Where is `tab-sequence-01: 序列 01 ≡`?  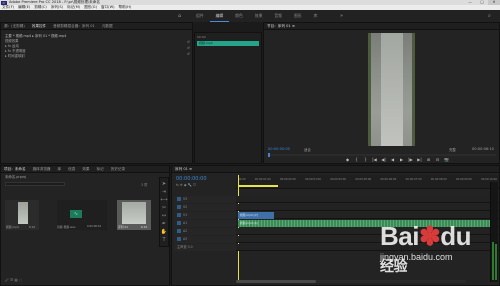 tab-sequence-01: 序列 01 ≡ is located at coordinates (183, 169).